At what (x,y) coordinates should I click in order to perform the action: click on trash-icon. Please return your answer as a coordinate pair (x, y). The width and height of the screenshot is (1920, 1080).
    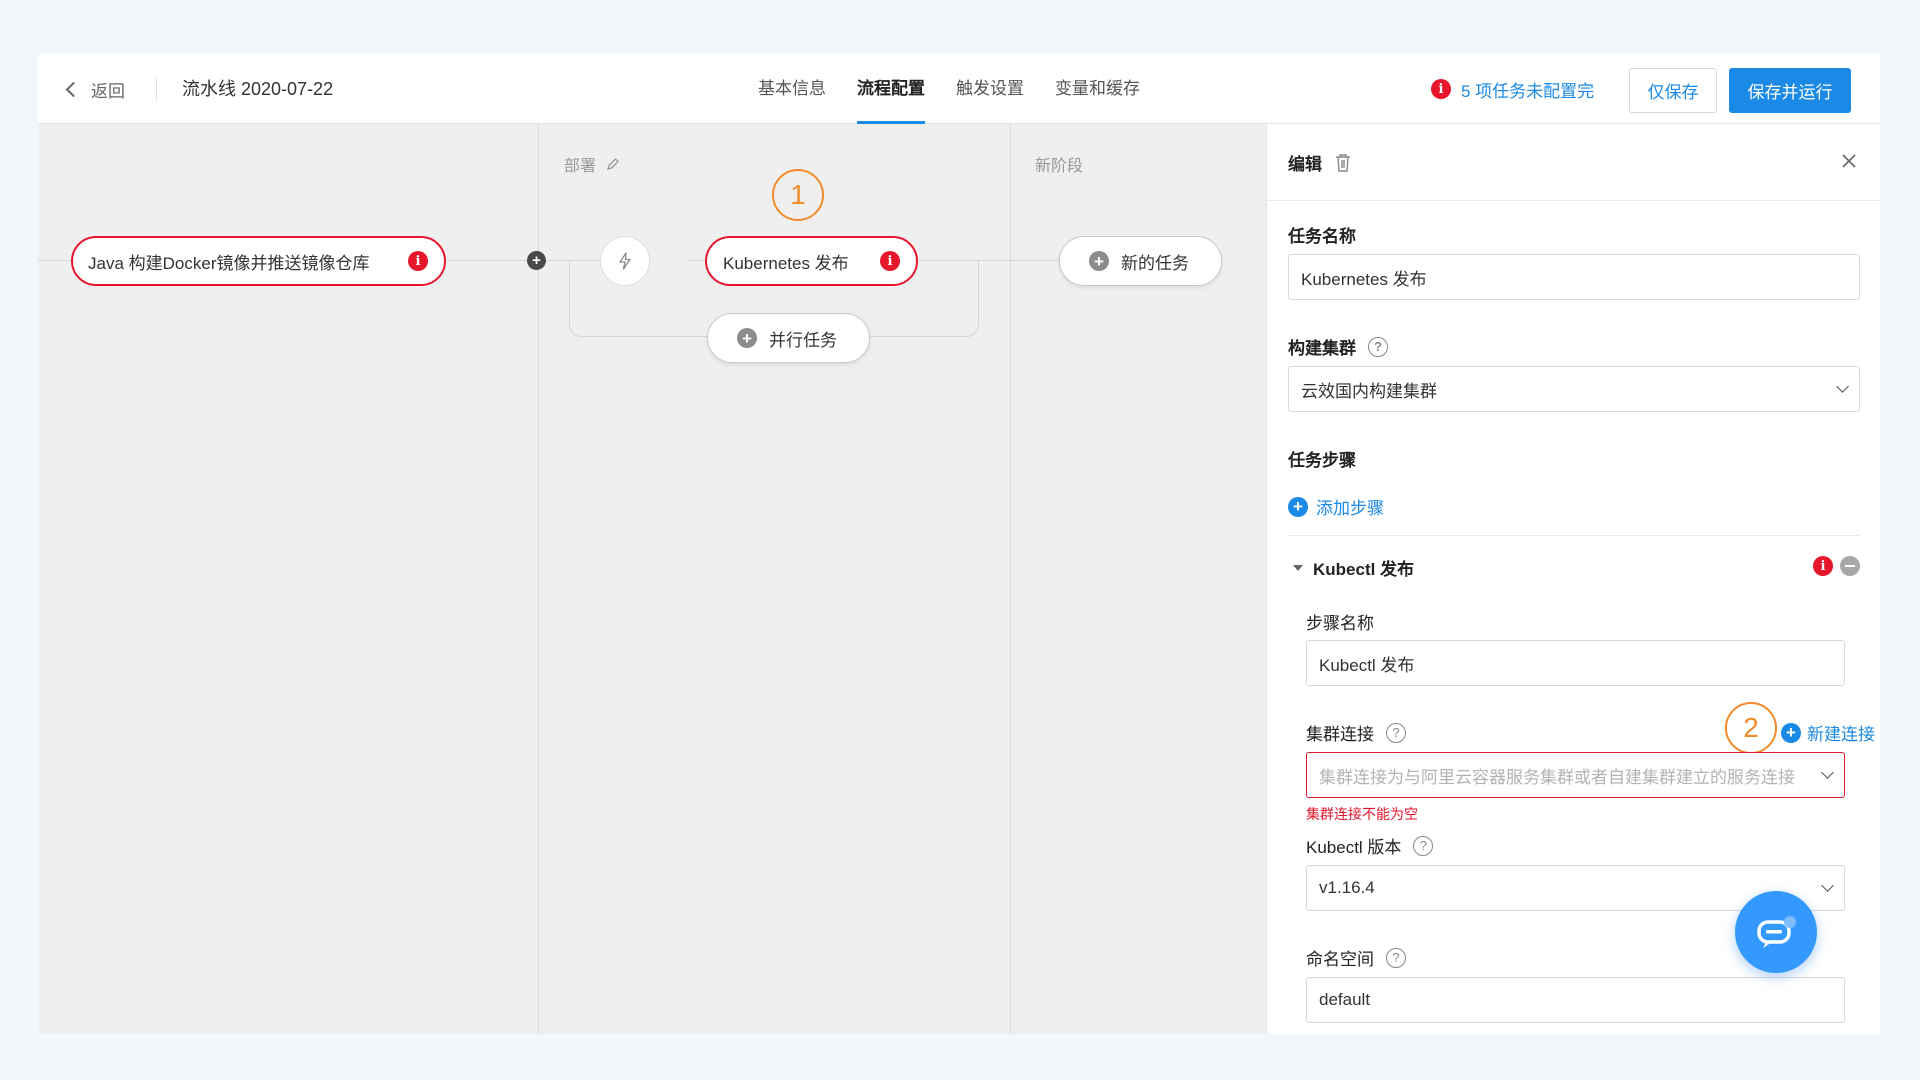
    Looking at the image, I should click on (1343, 163).